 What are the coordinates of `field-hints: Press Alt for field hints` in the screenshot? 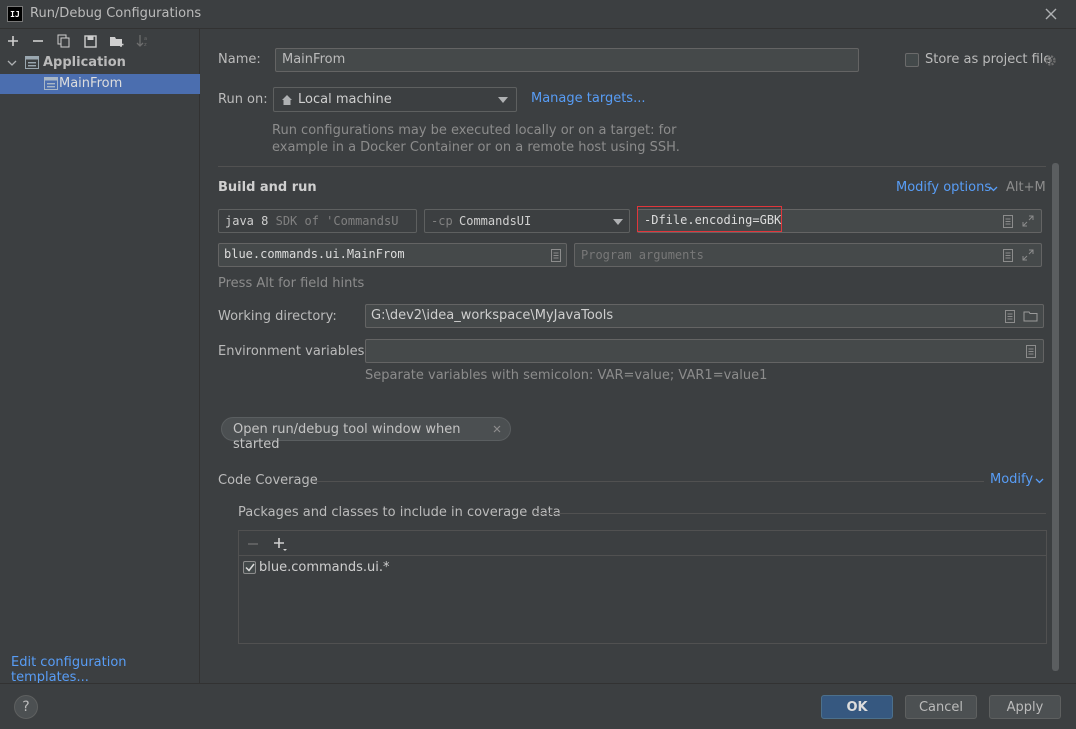 It's located at (291, 283).